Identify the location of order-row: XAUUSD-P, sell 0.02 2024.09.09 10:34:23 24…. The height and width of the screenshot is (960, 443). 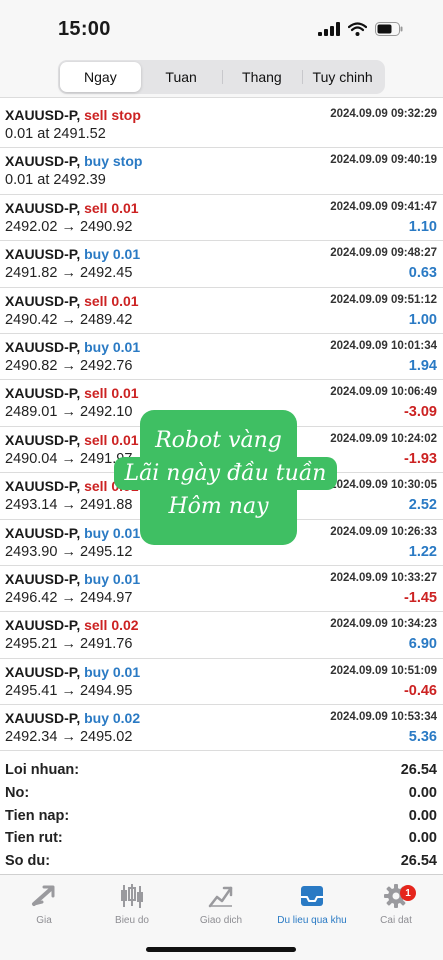
(221, 635).